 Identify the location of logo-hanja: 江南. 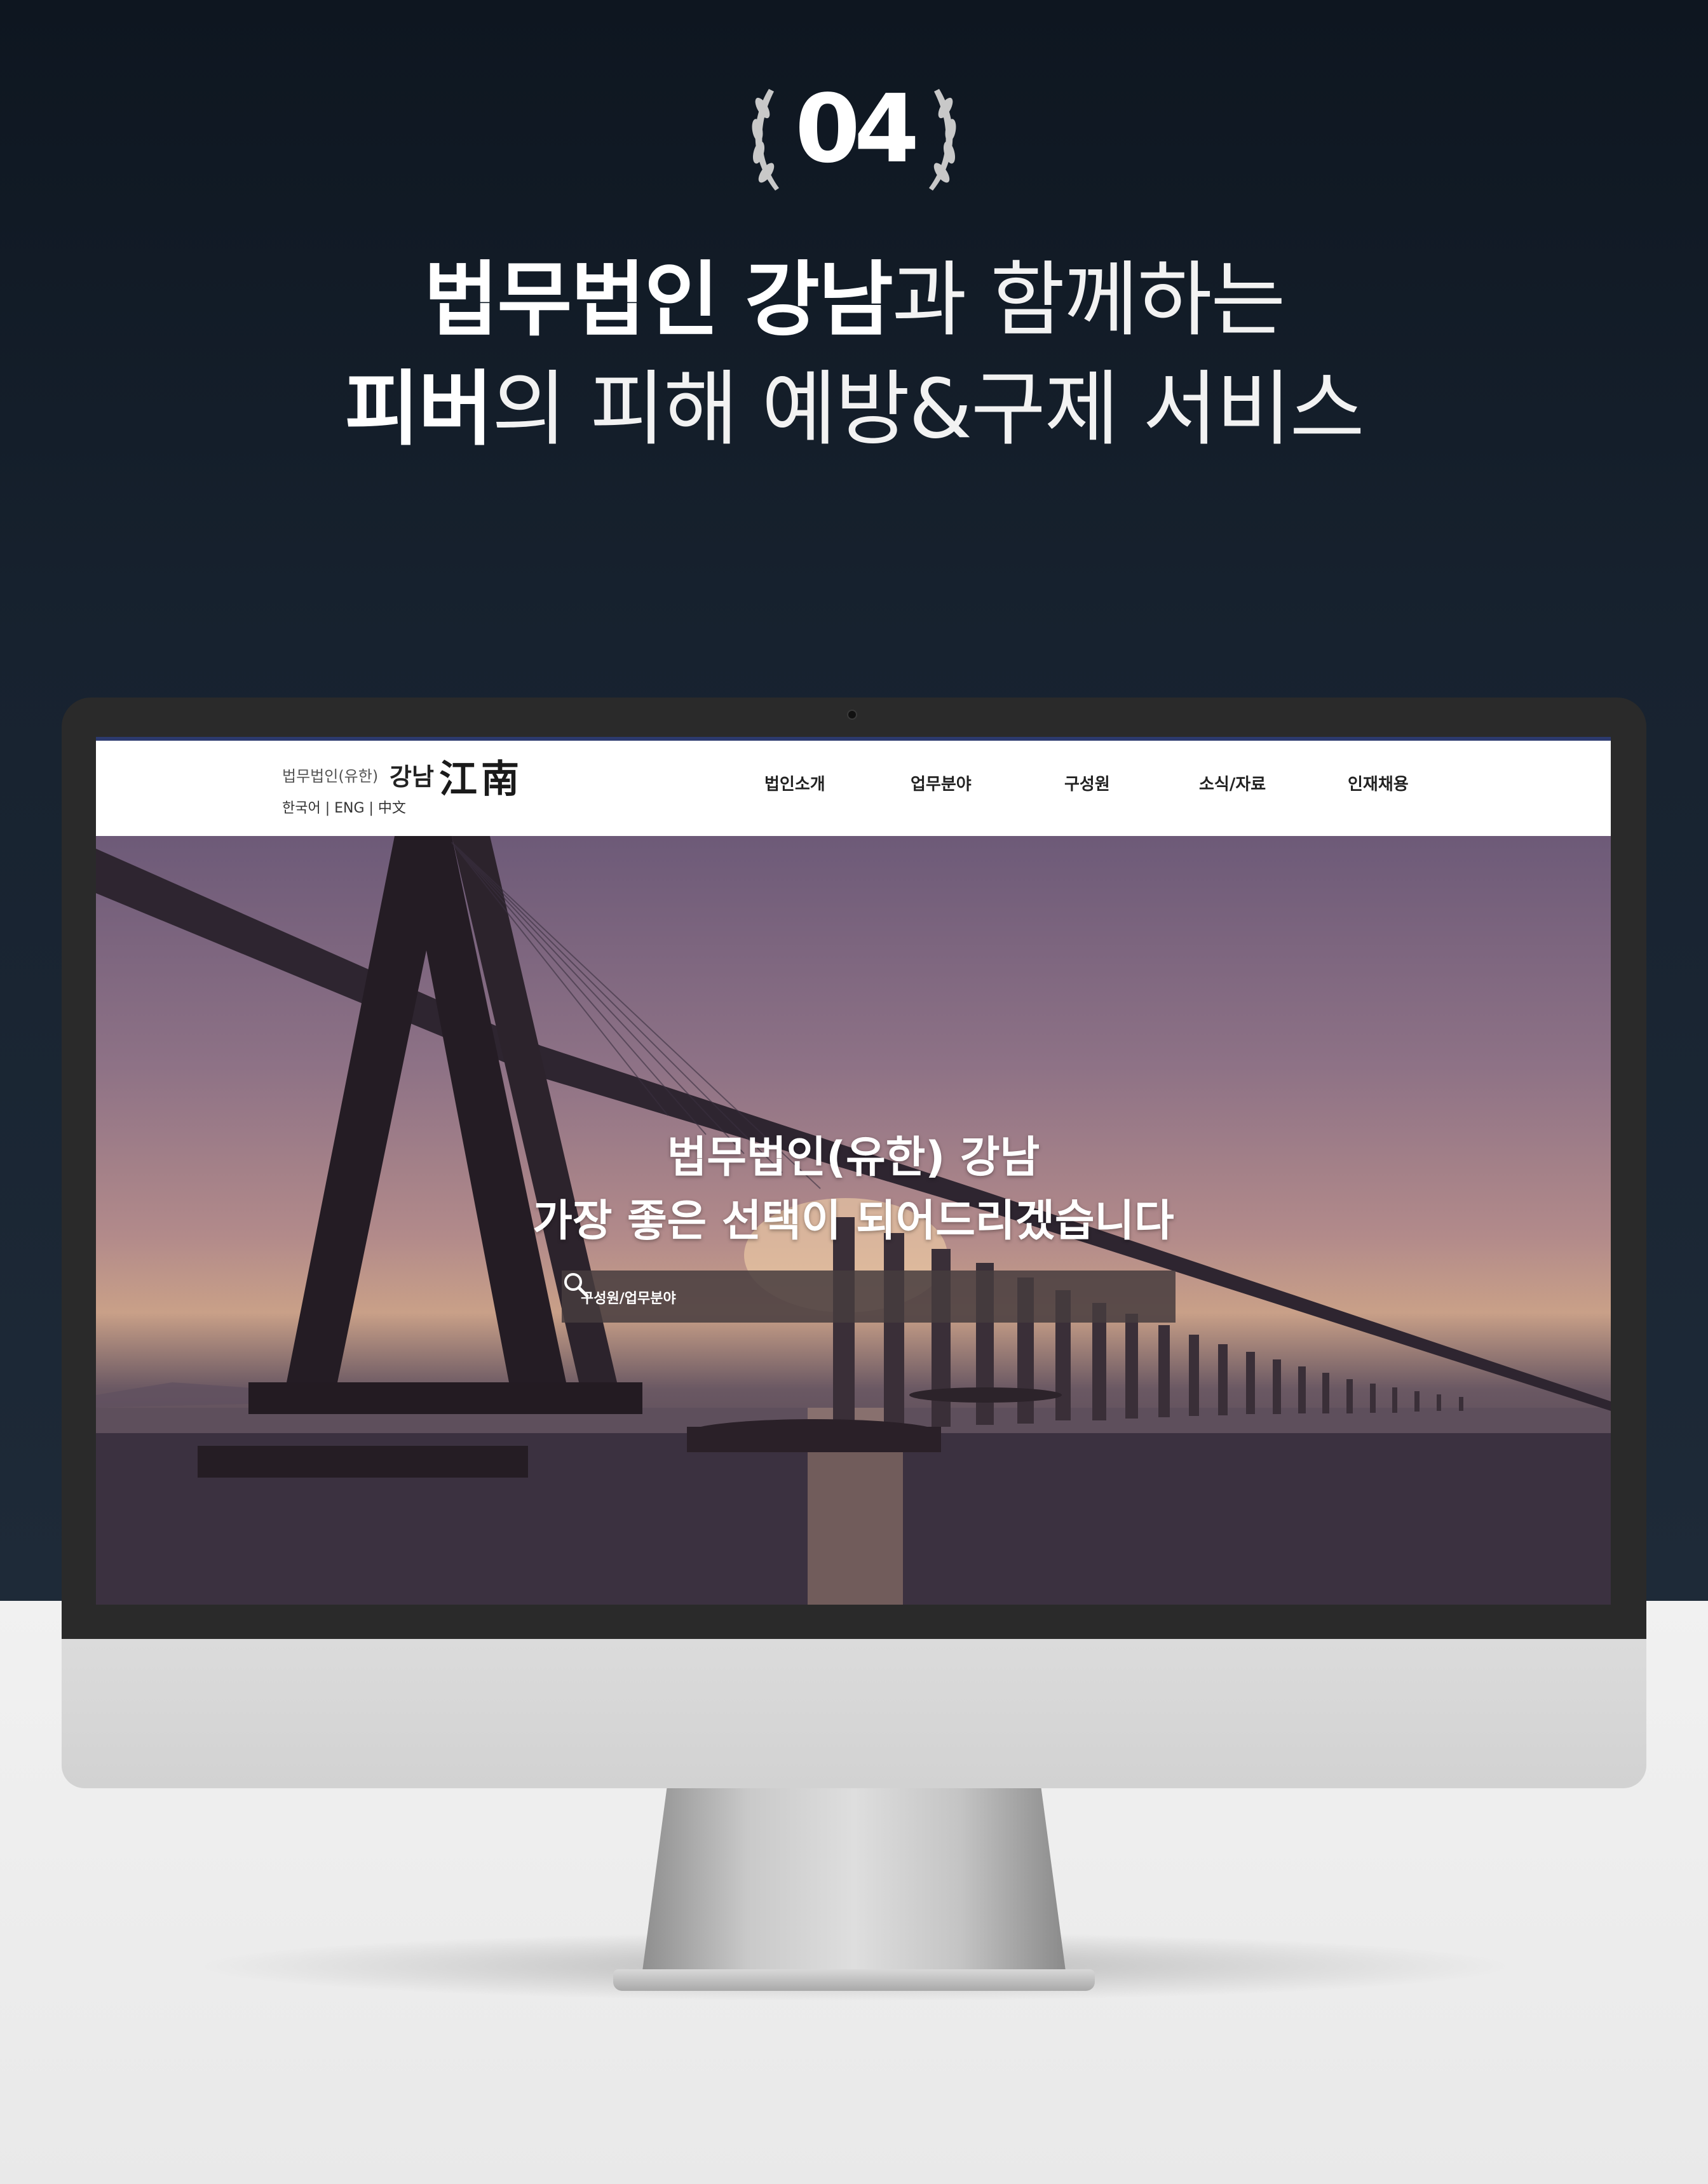
(481, 776).